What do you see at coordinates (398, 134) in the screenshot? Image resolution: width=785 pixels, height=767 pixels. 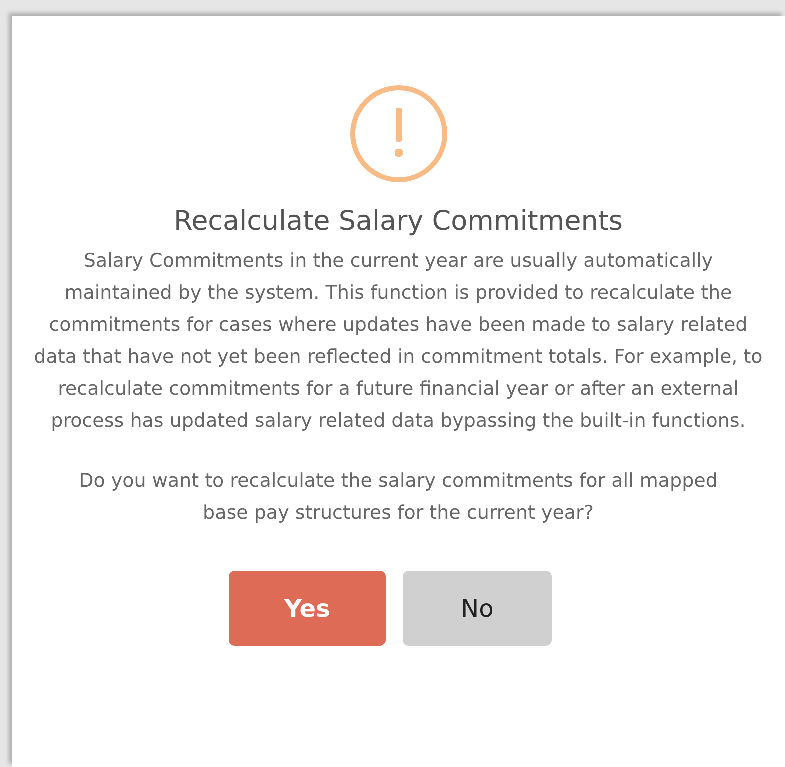 I see `warning-icon` at bounding box center [398, 134].